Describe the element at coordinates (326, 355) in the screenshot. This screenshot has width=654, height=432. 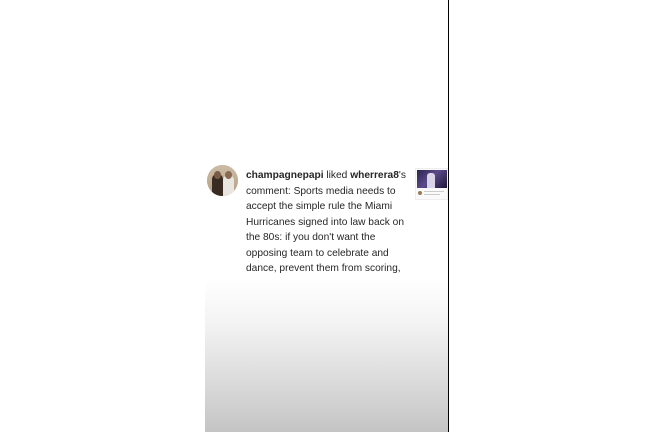
I see `bottom-gradient-overlay` at that location.